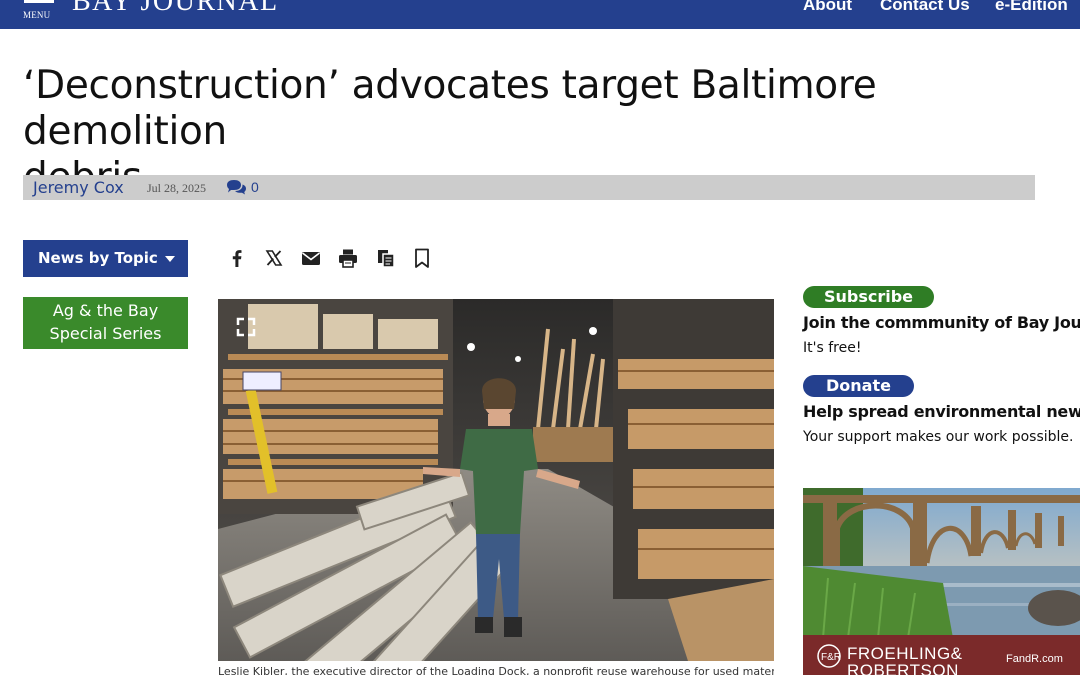  Describe the element at coordinates (827, 7) in the screenshot. I see `nav-about: About` at that location.